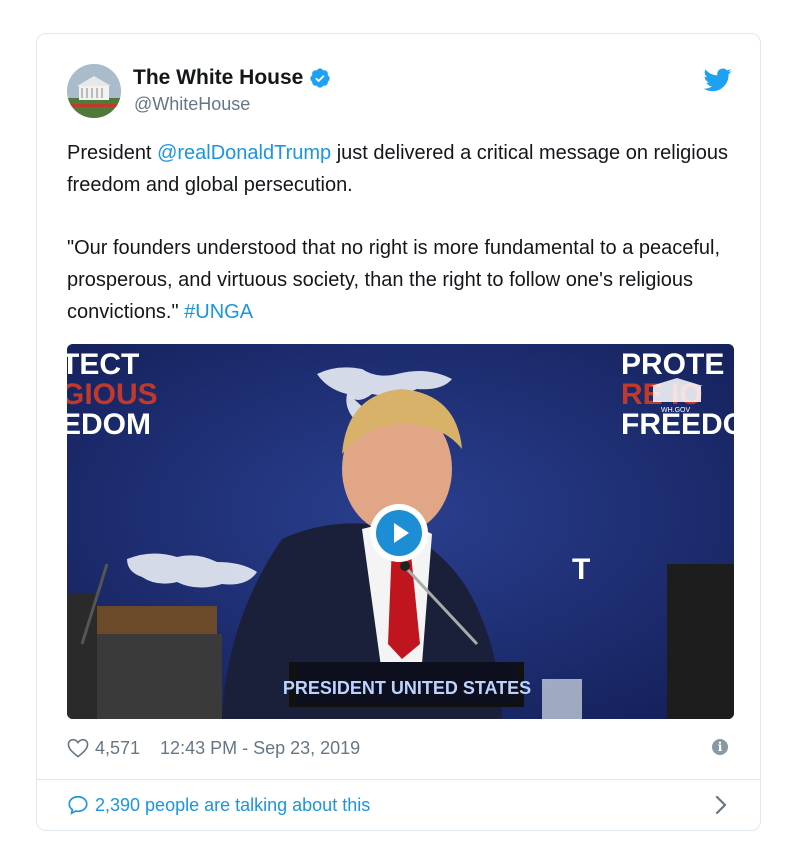 This screenshot has height=865, width=799. Describe the element at coordinates (721, 805) in the screenshot. I see `chevron-right-icon` at that location.